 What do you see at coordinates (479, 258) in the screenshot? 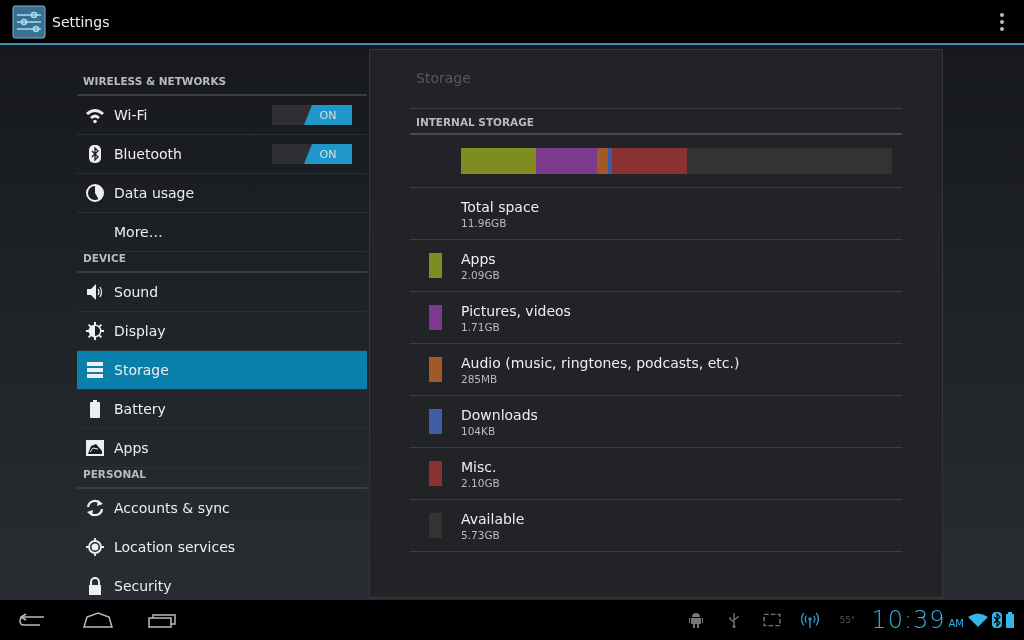
I see `storage-item-label: Apps` at bounding box center [479, 258].